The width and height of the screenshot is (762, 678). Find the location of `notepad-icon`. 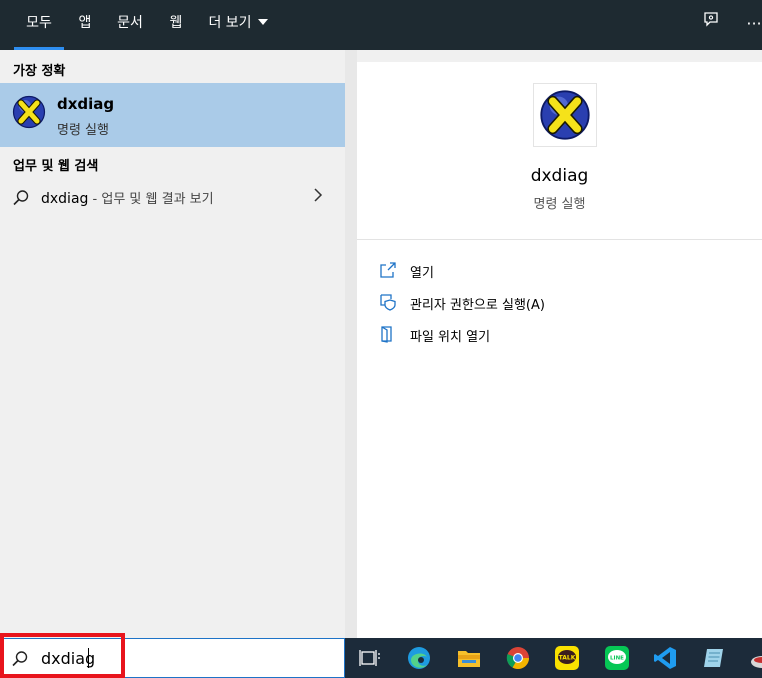

notepad-icon is located at coordinates (714, 658).